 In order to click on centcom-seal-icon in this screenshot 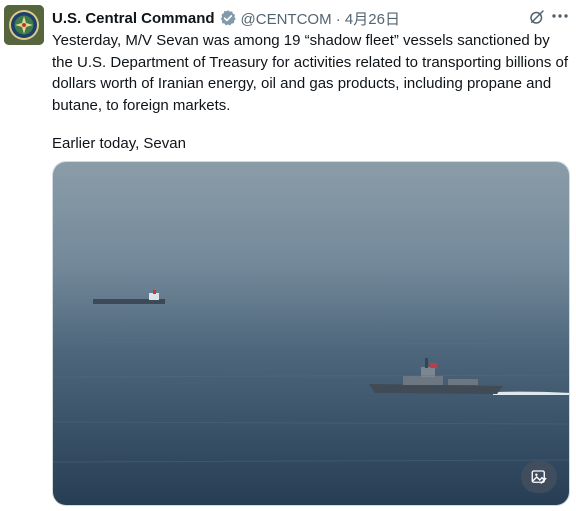, I will do `click(24, 25)`.